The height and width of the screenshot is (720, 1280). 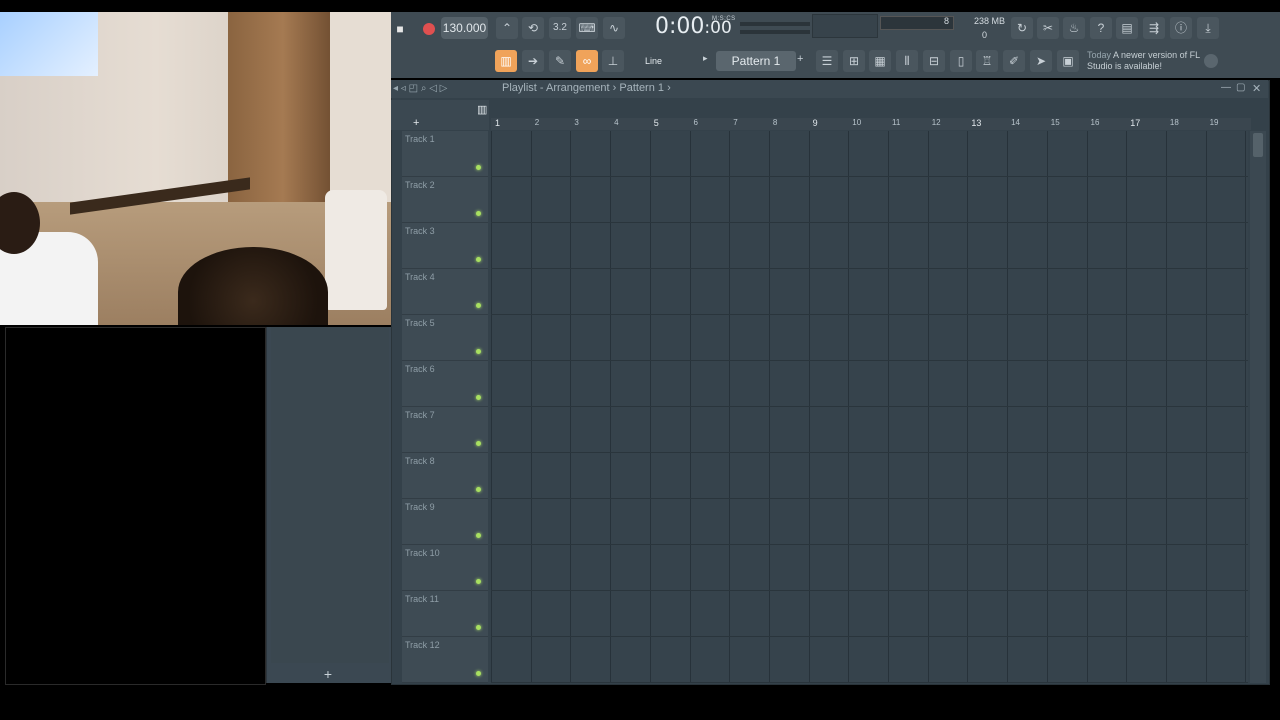 What do you see at coordinates (669, 61) in the screenshot?
I see `snap-selector: Line` at bounding box center [669, 61].